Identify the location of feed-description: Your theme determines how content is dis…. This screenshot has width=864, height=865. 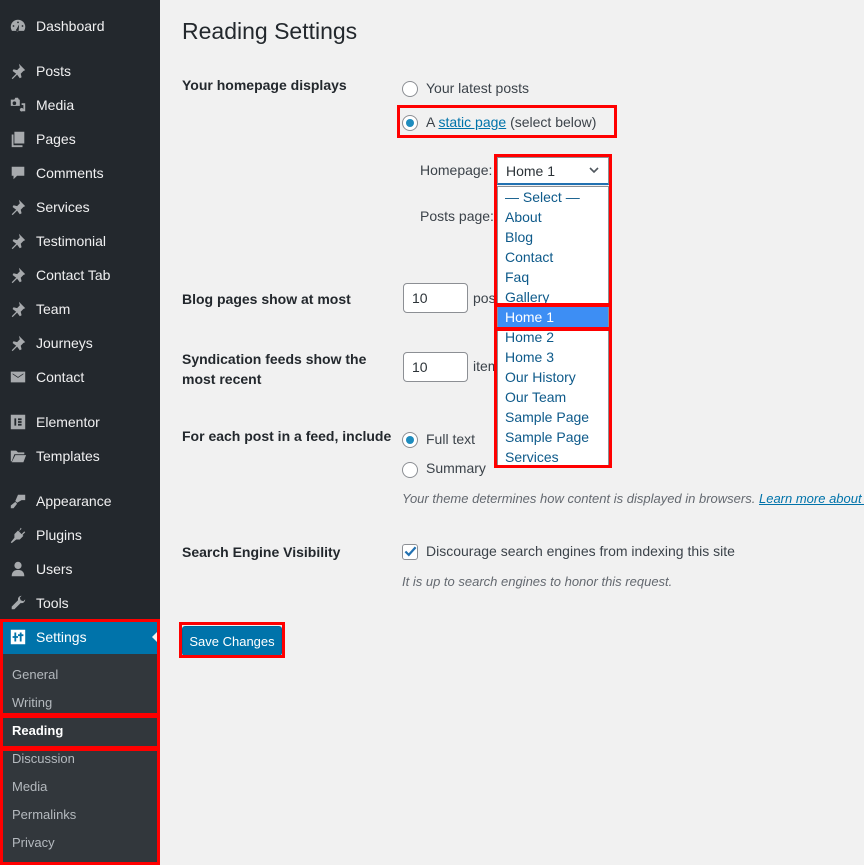
(633, 498).